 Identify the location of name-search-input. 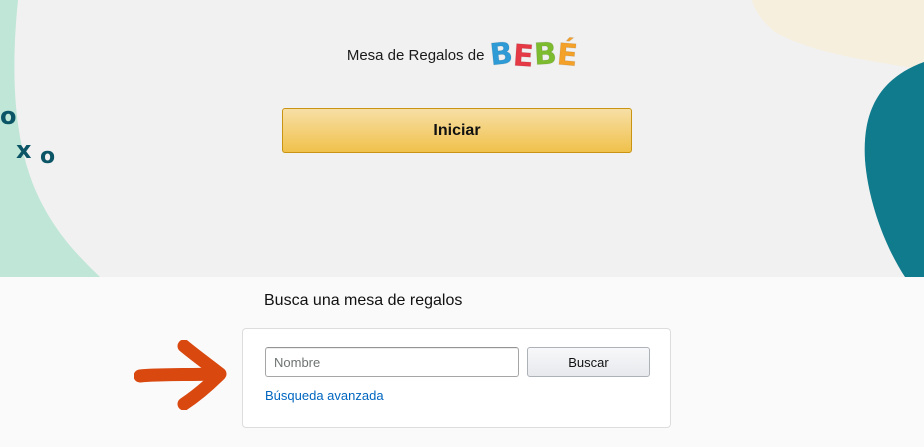
(392, 362).